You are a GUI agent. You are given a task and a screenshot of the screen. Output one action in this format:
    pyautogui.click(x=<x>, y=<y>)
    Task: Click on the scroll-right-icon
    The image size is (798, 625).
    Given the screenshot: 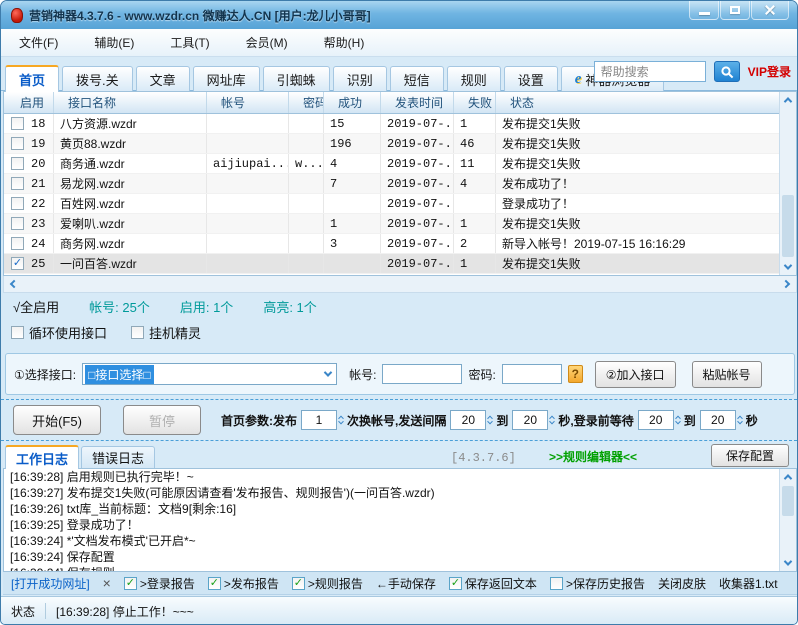 What is the action you would take?
    pyautogui.click(x=786, y=284)
    